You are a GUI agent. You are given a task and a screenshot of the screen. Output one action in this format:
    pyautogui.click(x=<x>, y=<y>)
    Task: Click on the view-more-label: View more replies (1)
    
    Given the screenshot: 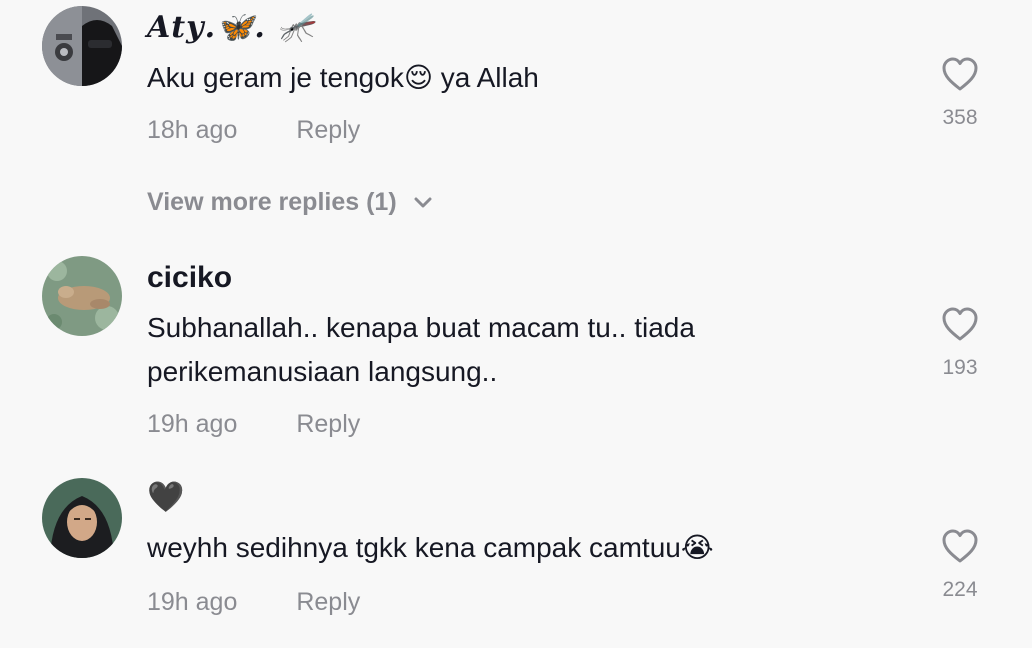 What is the action you would take?
    pyautogui.click(x=272, y=202)
    